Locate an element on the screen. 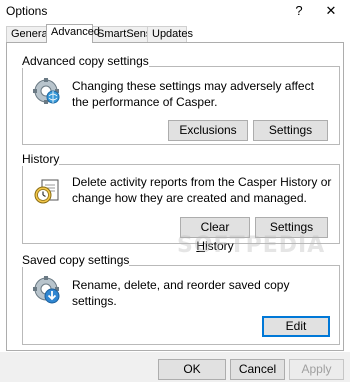 The width and height of the screenshot is (350, 382). cancel-label: Cancel is located at coordinates (257, 369).